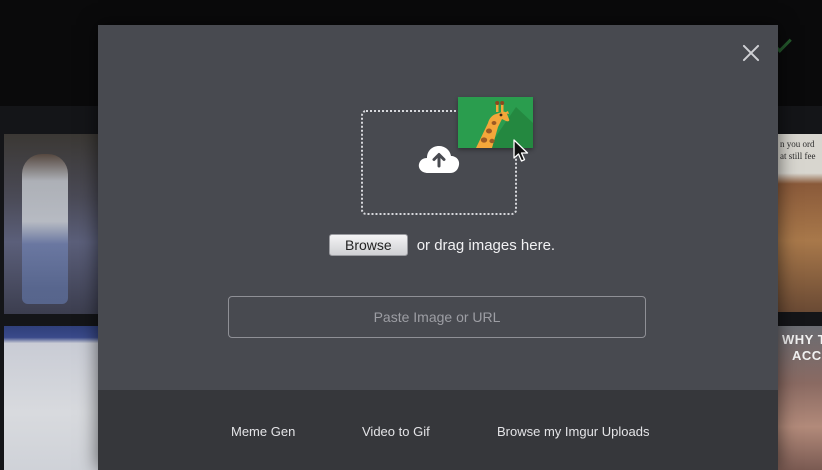 The width and height of the screenshot is (822, 470). What do you see at coordinates (802, 347) in the screenshot?
I see `tile-caption: WHY TH ACC` at bounding box center [802, 347].